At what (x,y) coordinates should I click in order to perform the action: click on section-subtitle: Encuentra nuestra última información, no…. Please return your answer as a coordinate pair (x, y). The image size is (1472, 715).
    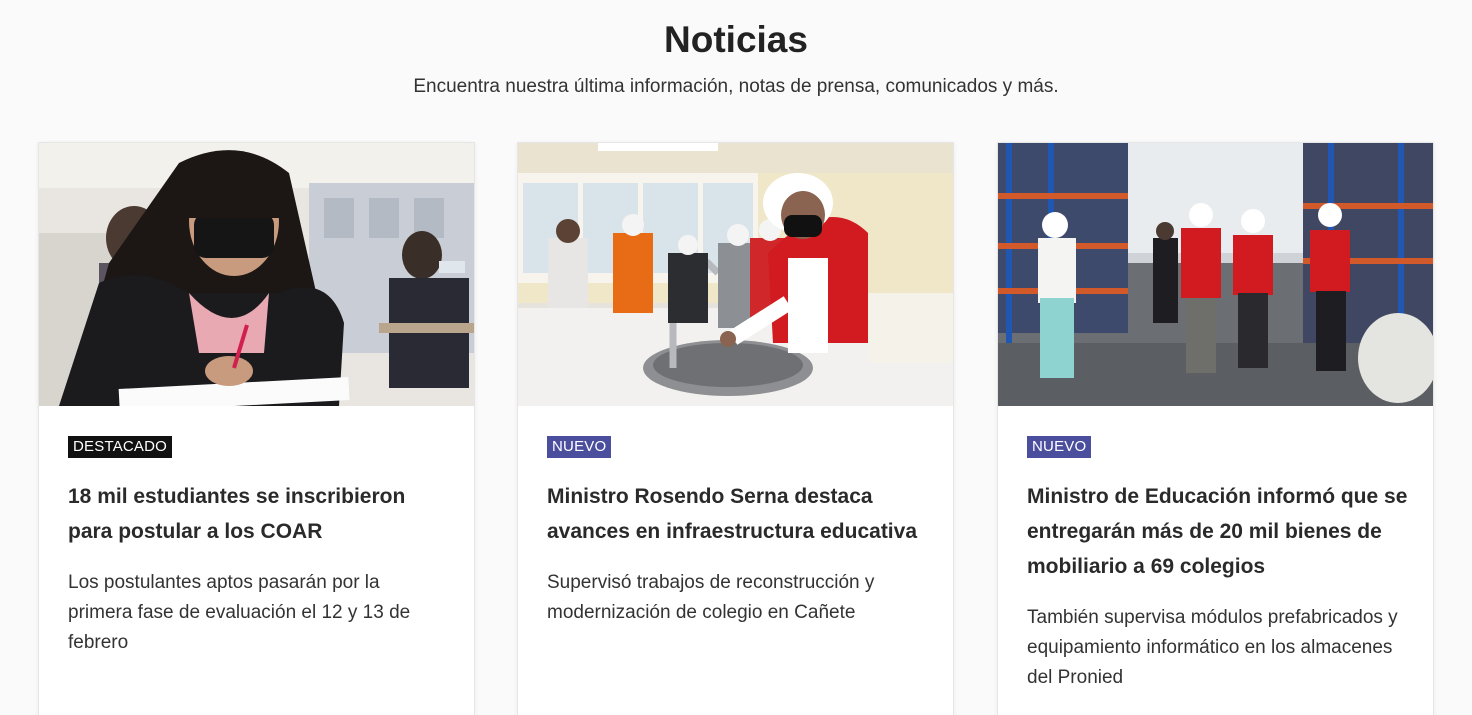
    Looking at the image, I should click on (736, 86).